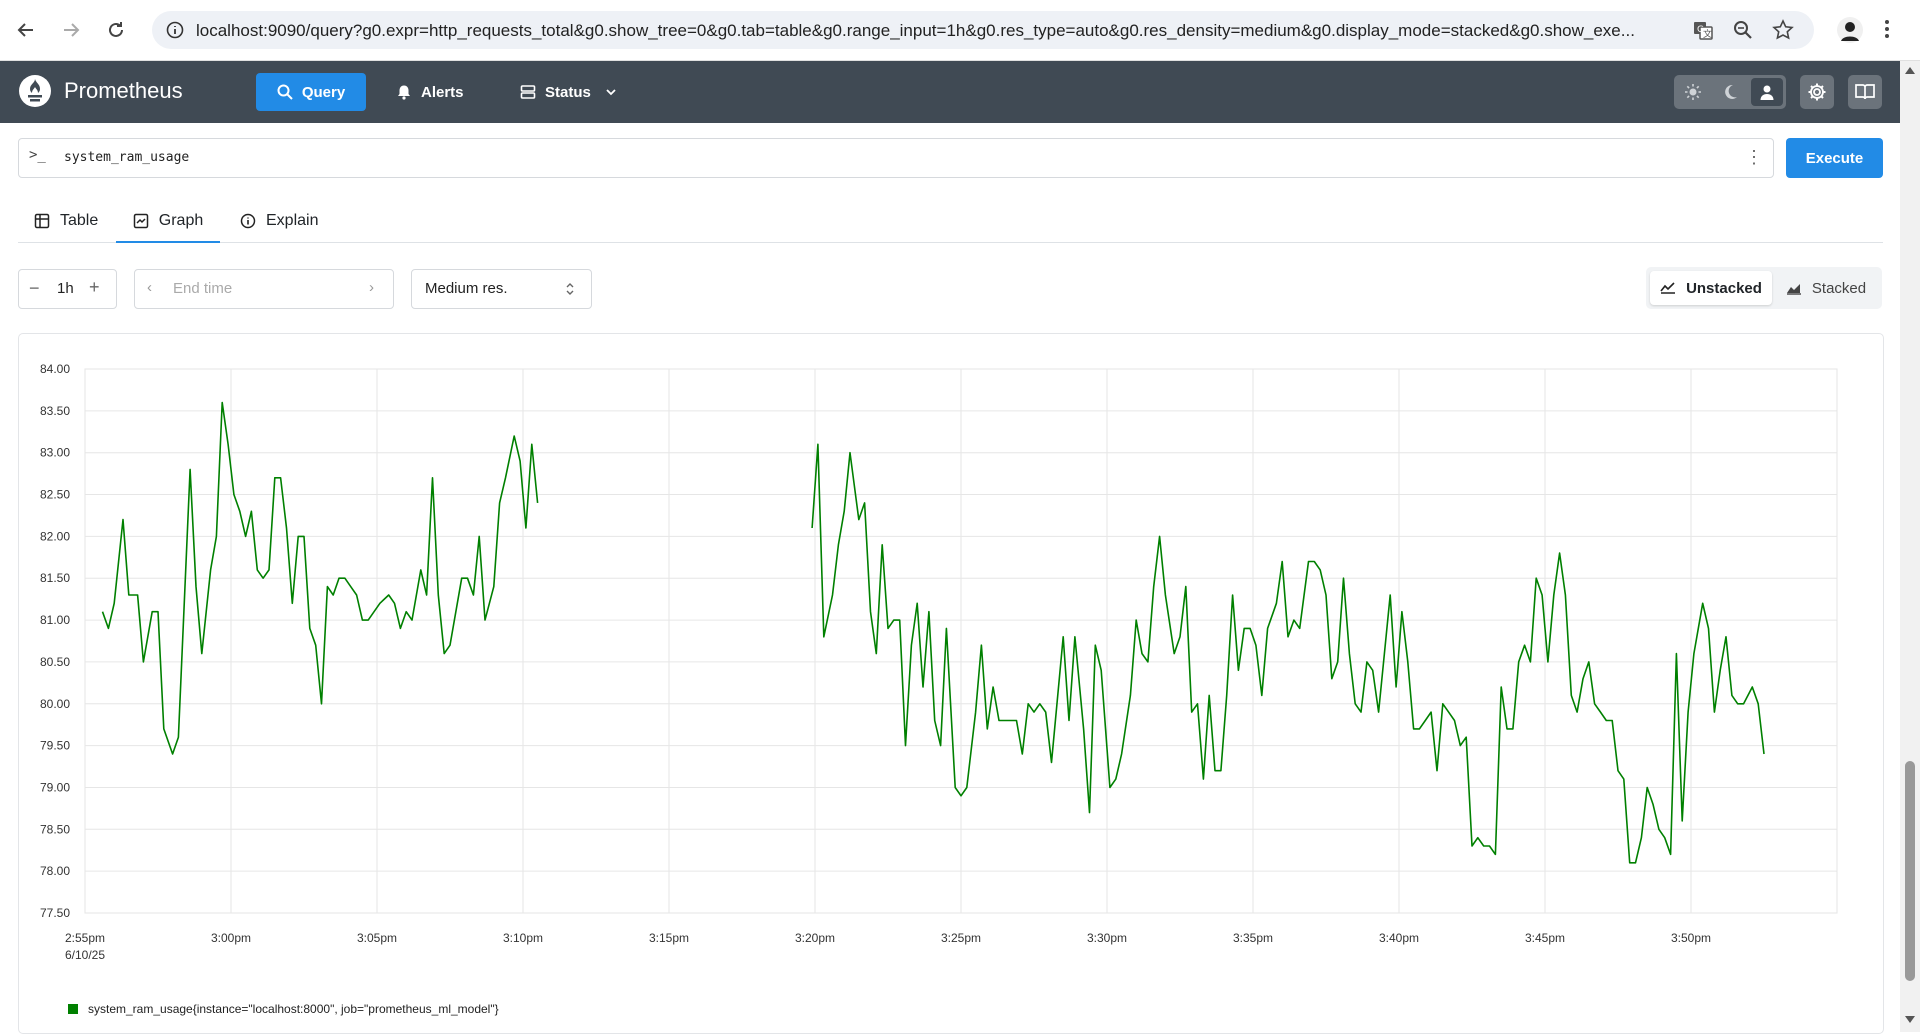 Image resolution: width=1920 pixels, height=1034 pixels. I want to click on scroll-down-arrow-icon, so click(1910, 1019).